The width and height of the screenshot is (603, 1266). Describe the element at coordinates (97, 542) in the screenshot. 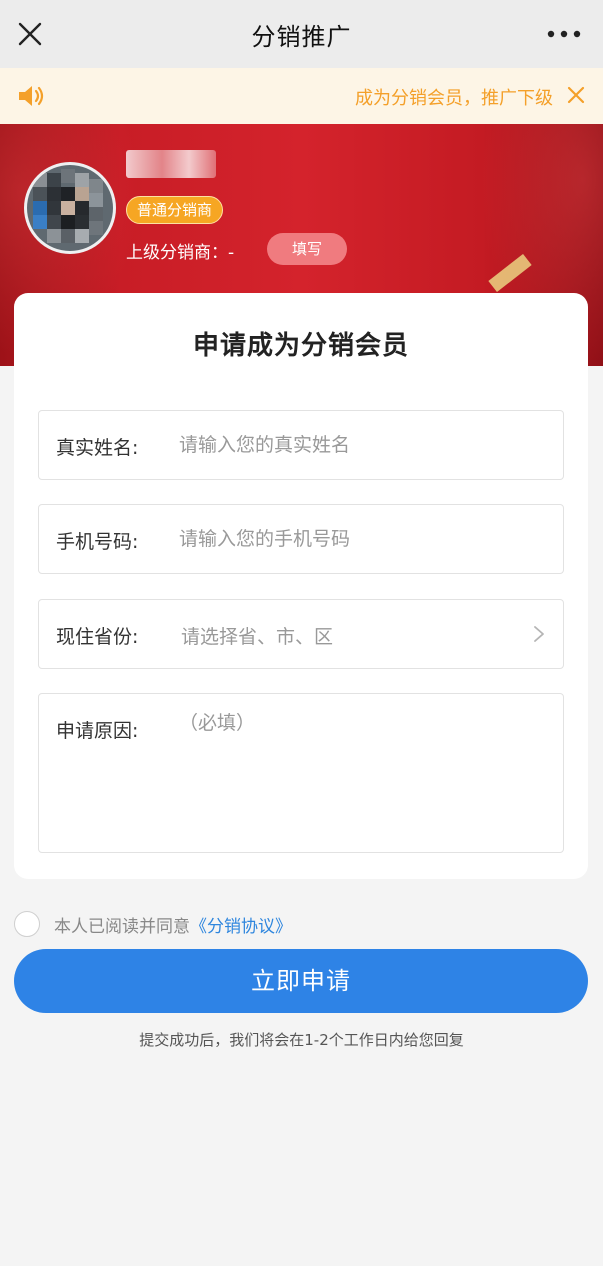

I see `phone-label: 手机号码:` at that location.